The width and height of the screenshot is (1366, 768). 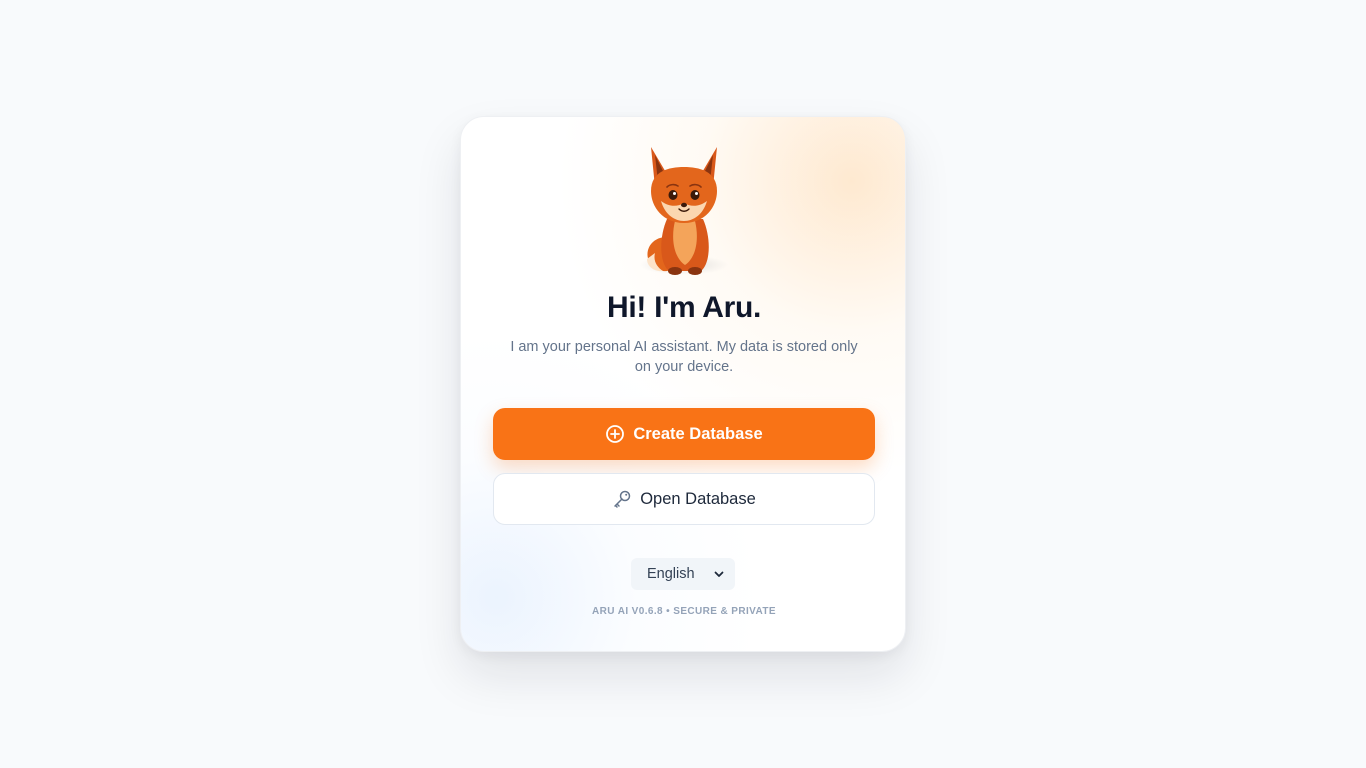 I want to click on chevron-down-icon, so click(x=719, y=574).